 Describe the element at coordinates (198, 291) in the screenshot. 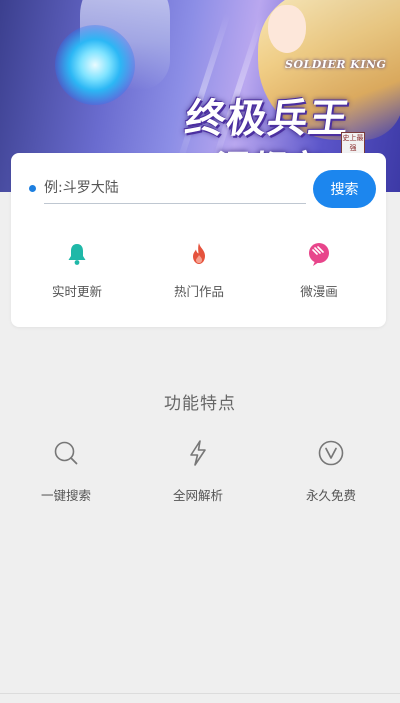

I see `shortcut-label: 热门作品` at that location.